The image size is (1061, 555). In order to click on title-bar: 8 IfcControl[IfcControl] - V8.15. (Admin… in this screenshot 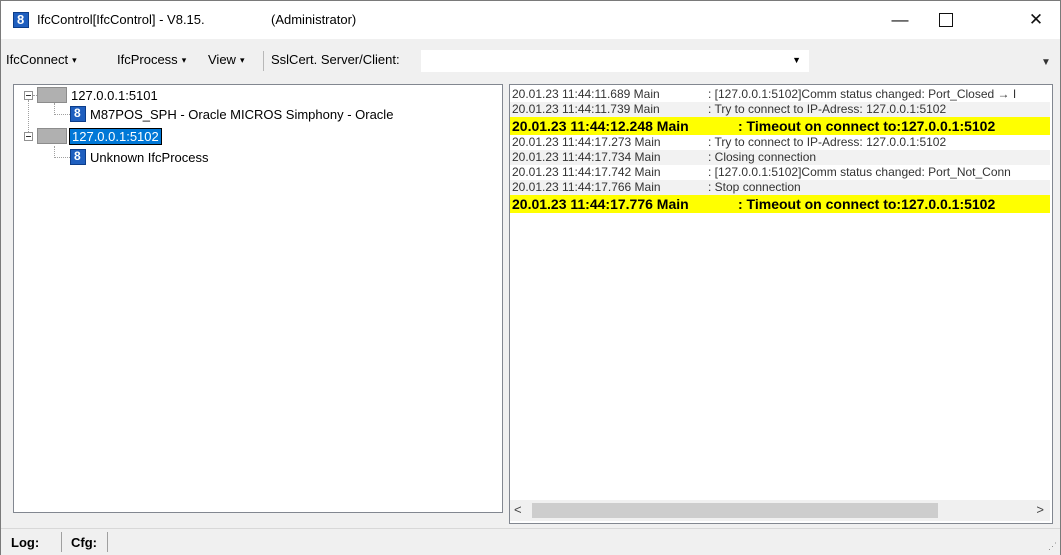, I will do `click(530, 20)`.